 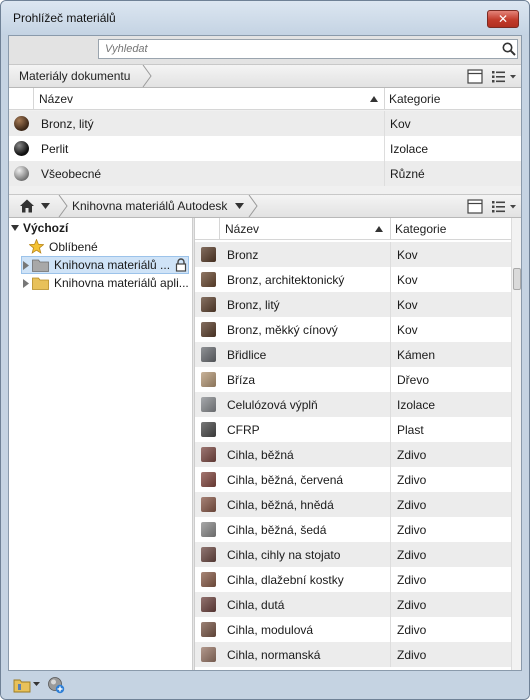 What do you see at coordinates (353, 604) in the screenshot?
I see `table-row: Cihla, dutá Zdivo` at bounding box center [353, 604].